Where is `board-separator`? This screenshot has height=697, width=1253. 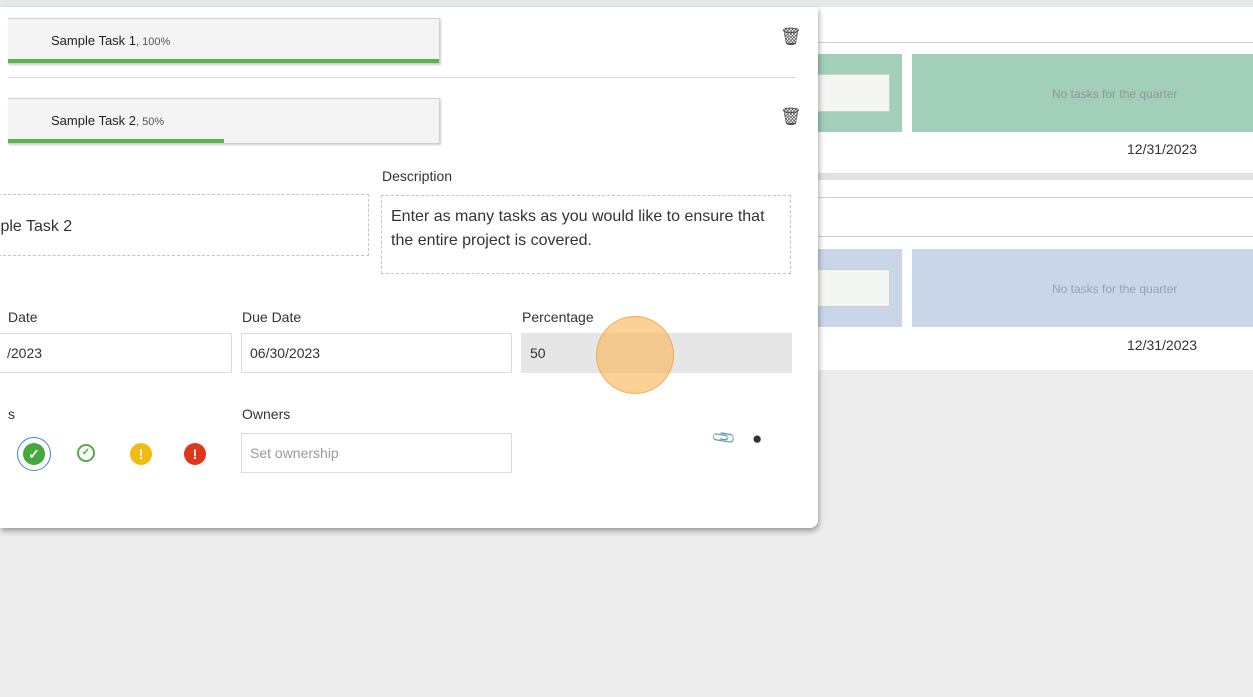
board-separator is located at coordinates (1035, 176).